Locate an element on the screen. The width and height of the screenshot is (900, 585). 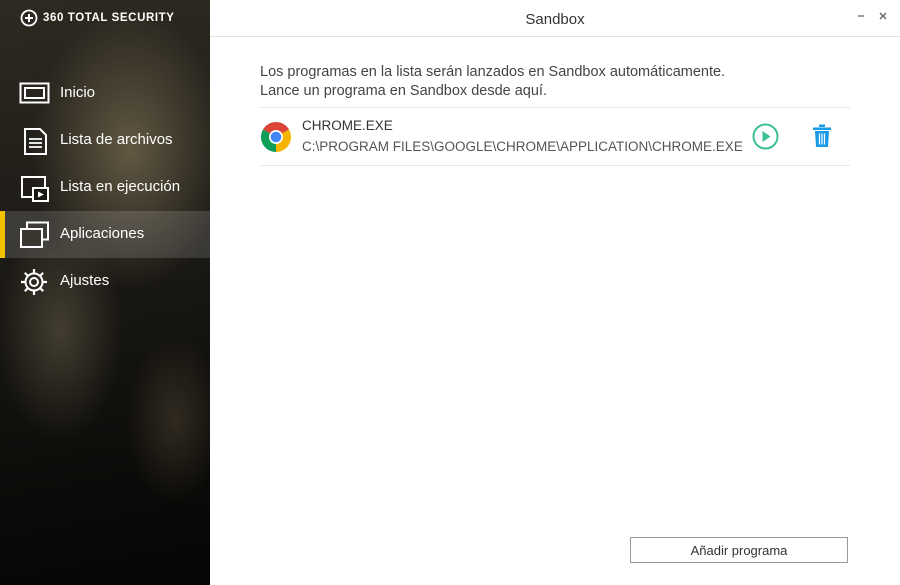
brand: 360 TOTAL SECURITY is located at coordinates (97, 18).